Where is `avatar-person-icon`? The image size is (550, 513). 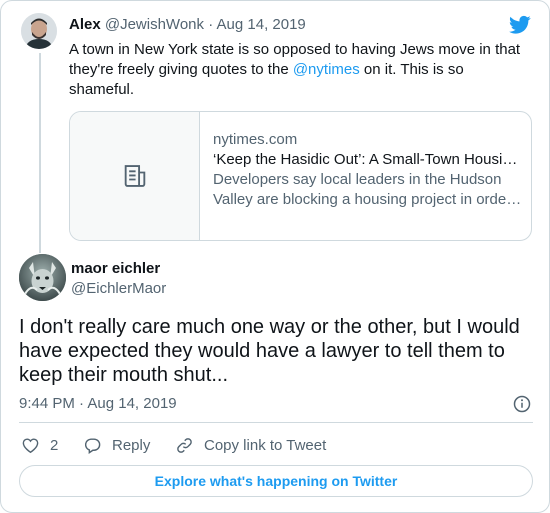
avatar-person-icon is located at coordinates (39, 31).